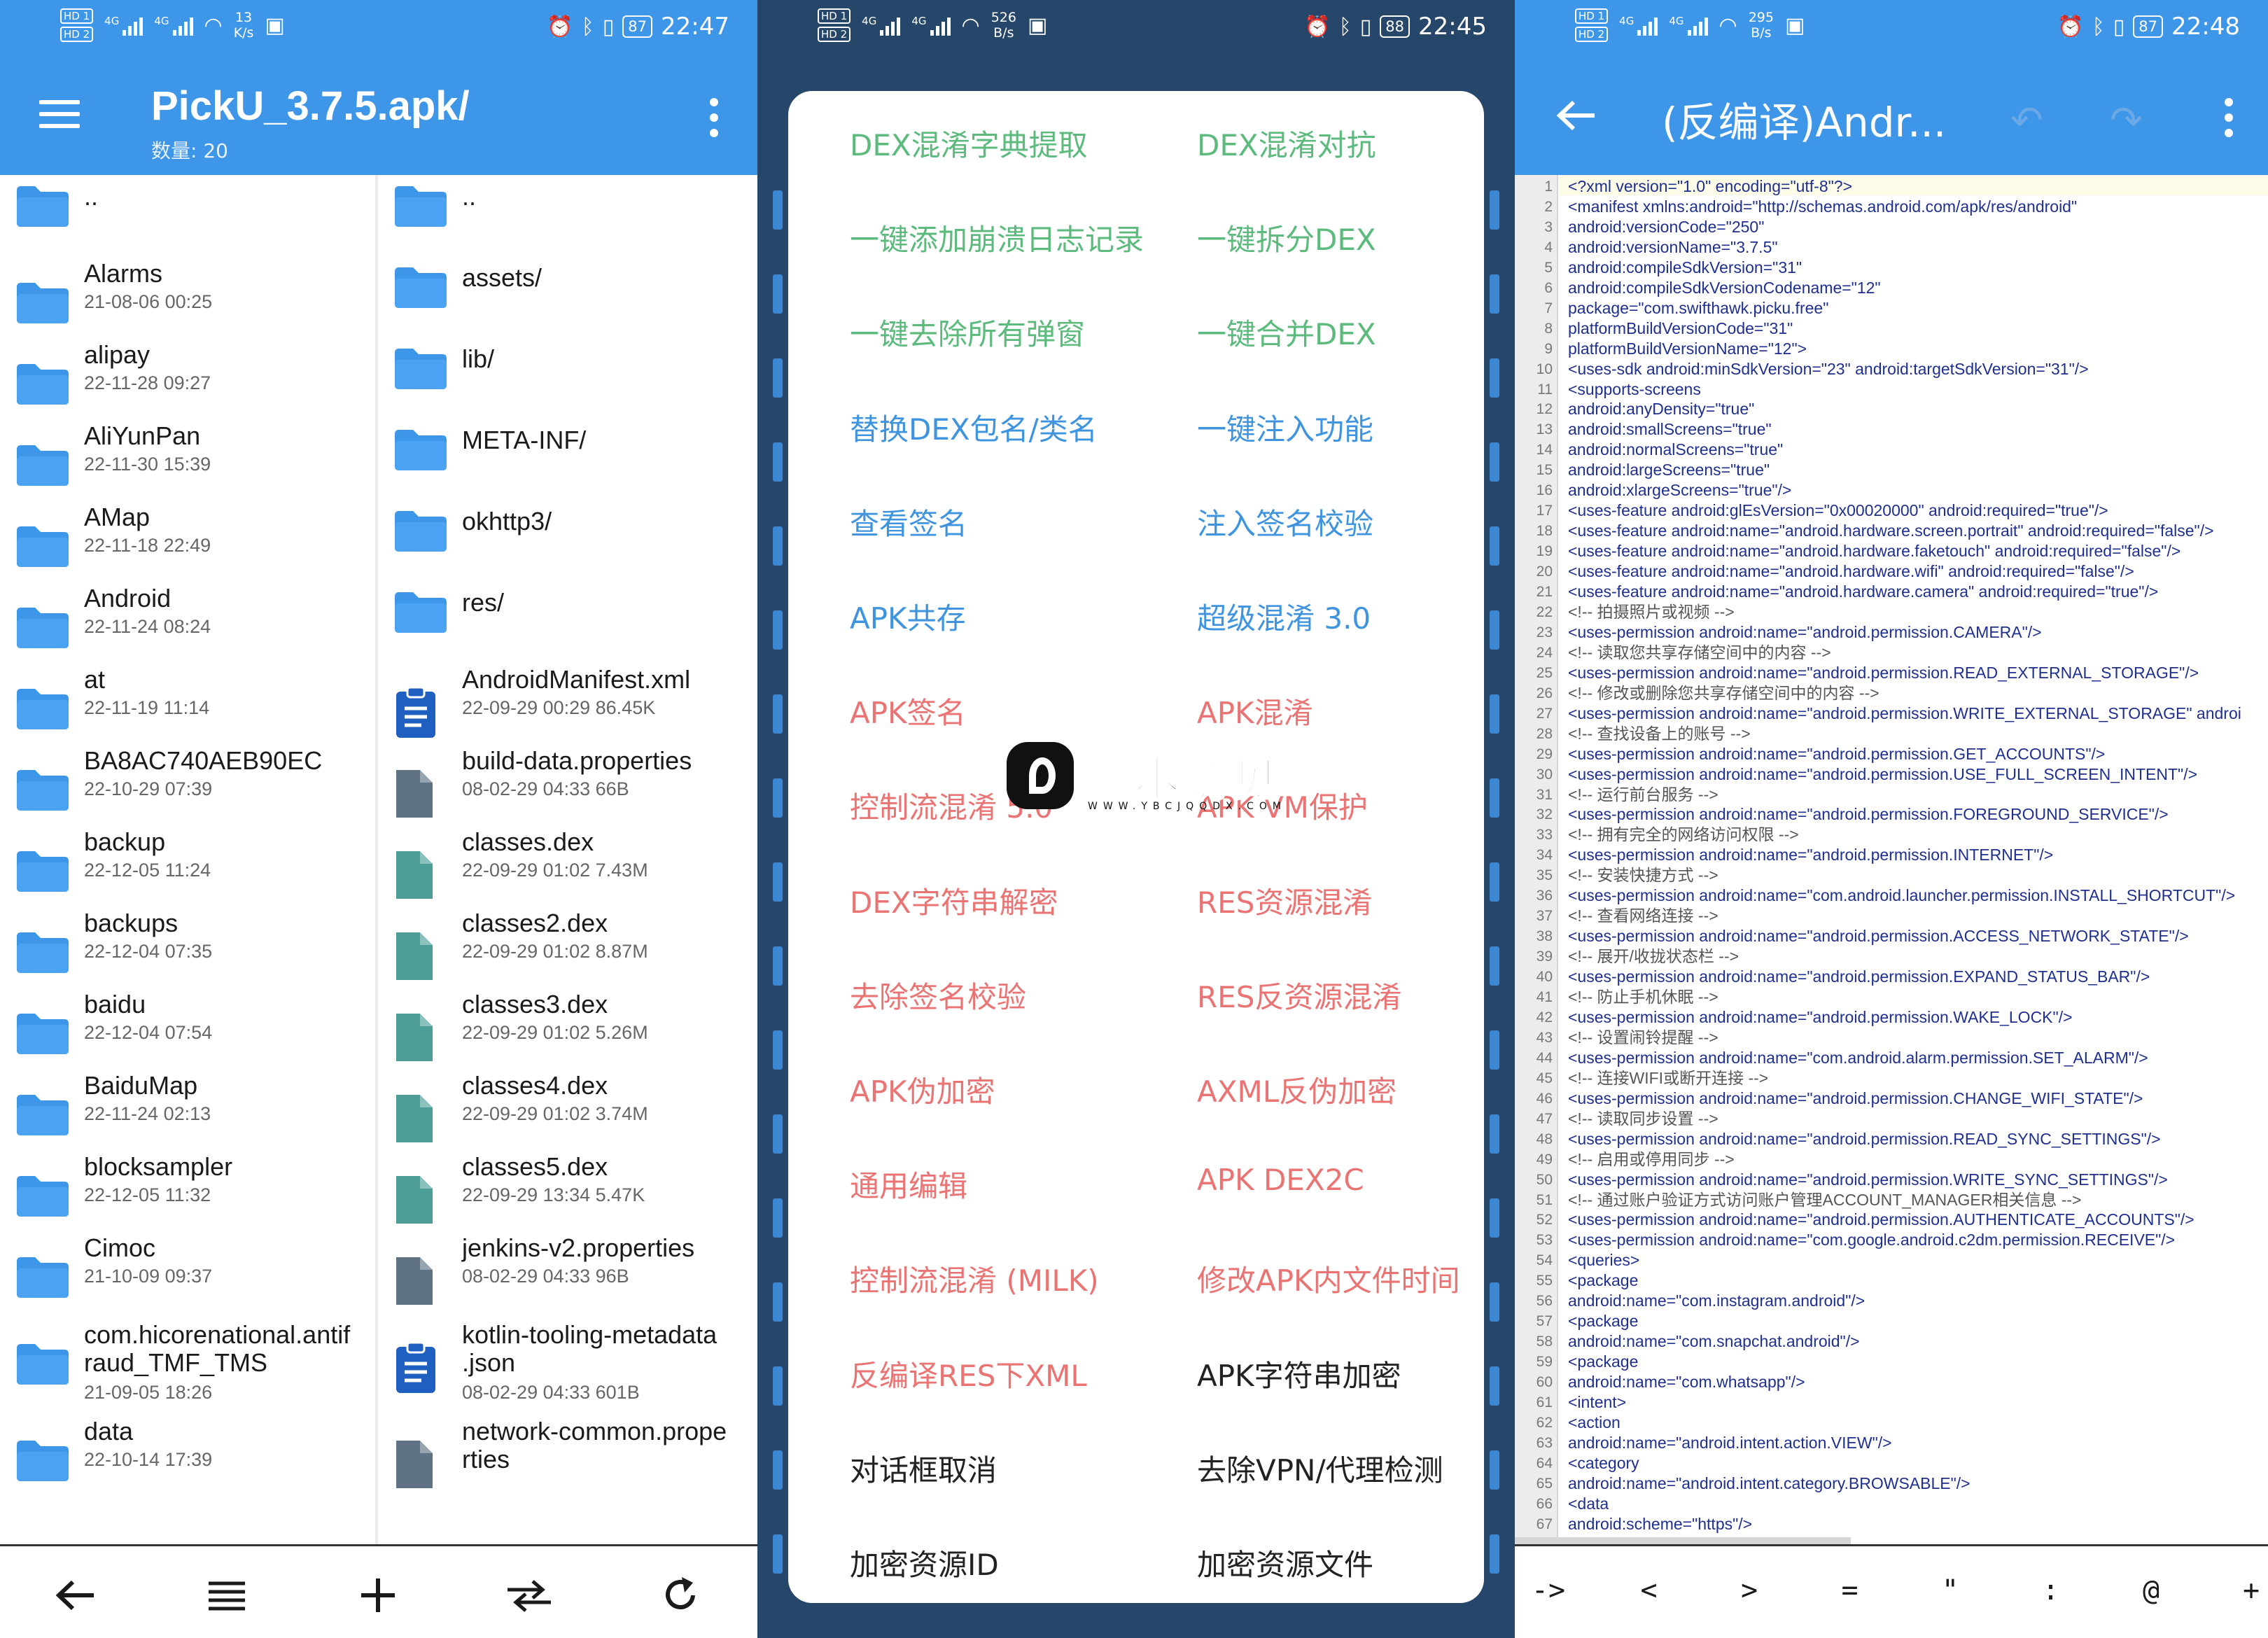 The width and height of the screenshot is (2268, 1638). Describe the element at coordinates (567, 704) in the screenshot. I see `list-item: AndroidManifest.xml 22-09-29 00:29 86.45K` at that location.